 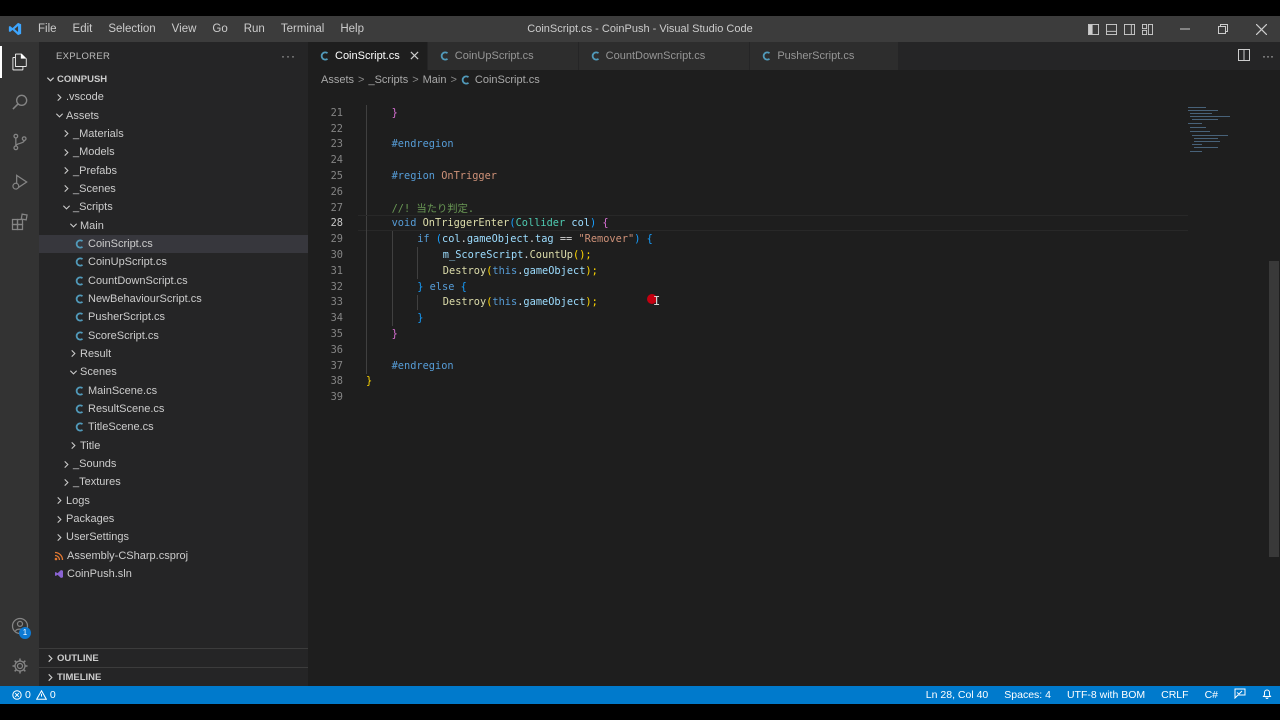 What do you see at coordinates (1223, 29) in the screenshot?
I see `restore-icon` at bounding box center [1223, 29].